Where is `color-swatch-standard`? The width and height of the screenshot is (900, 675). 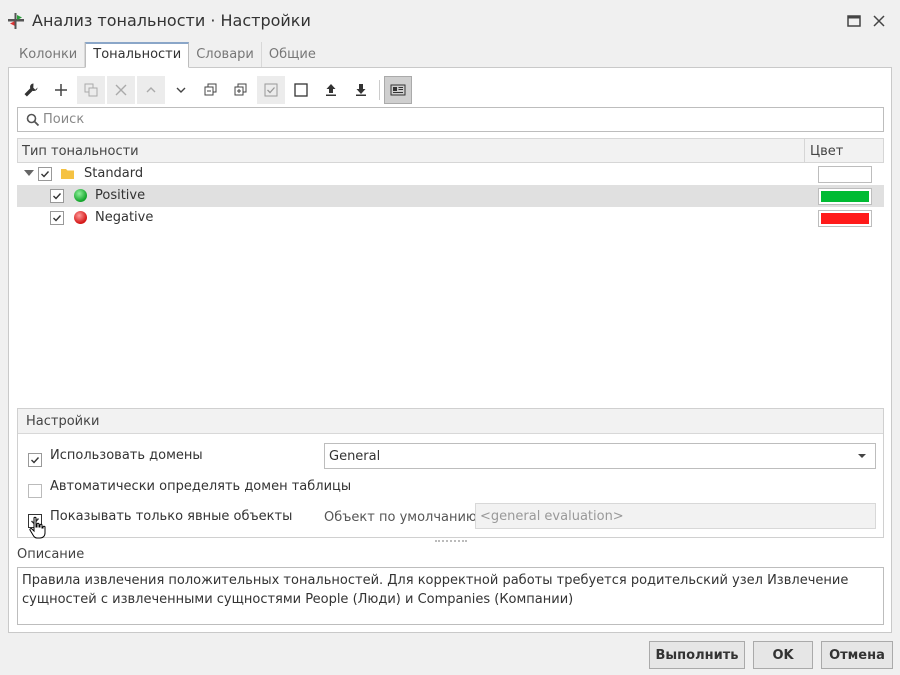 color-swatch-standard is located at coordinates (845, 174).